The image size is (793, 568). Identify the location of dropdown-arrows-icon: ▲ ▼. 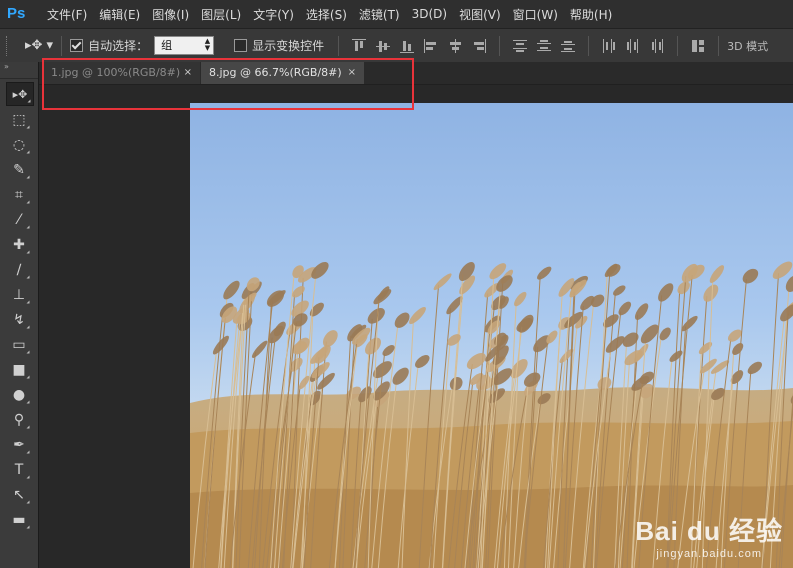
(207, 44).